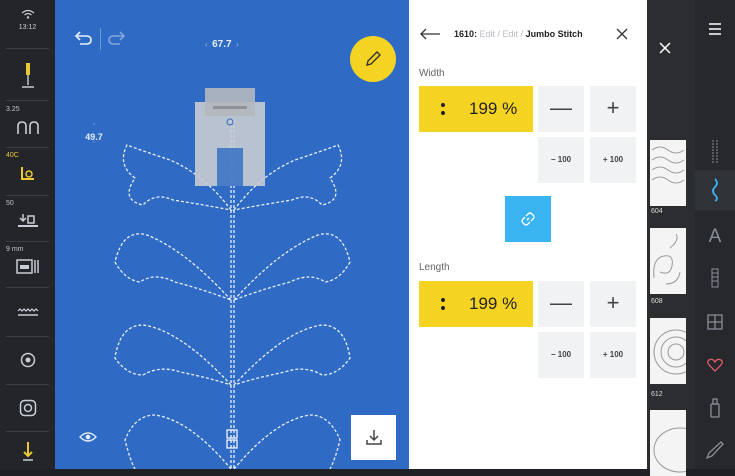  Describe the element at coordinates (715, 365) in the screenshot. I see `heart-icon` at that location.